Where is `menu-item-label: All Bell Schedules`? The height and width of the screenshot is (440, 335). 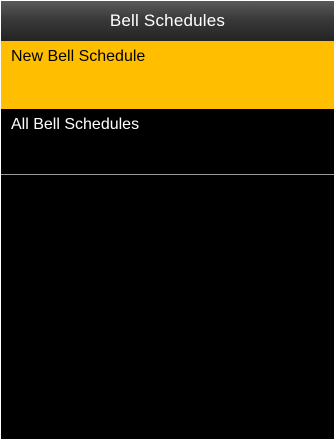 menu-item-label: All Bell Schedules is located at coordinates (75, 124).